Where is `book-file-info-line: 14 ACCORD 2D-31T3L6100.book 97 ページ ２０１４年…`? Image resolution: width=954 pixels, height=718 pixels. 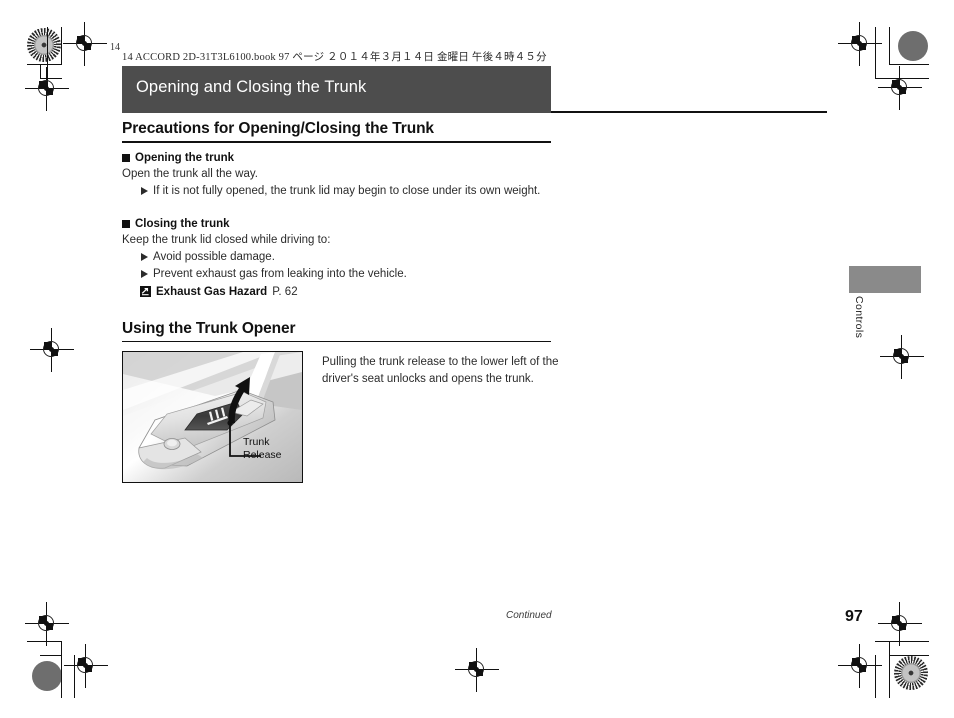
book-file-info-line: 14 ACCORD 2D-31T3L6100.book 97 ページ ２０１４年… is located at coordinates (334, 57).